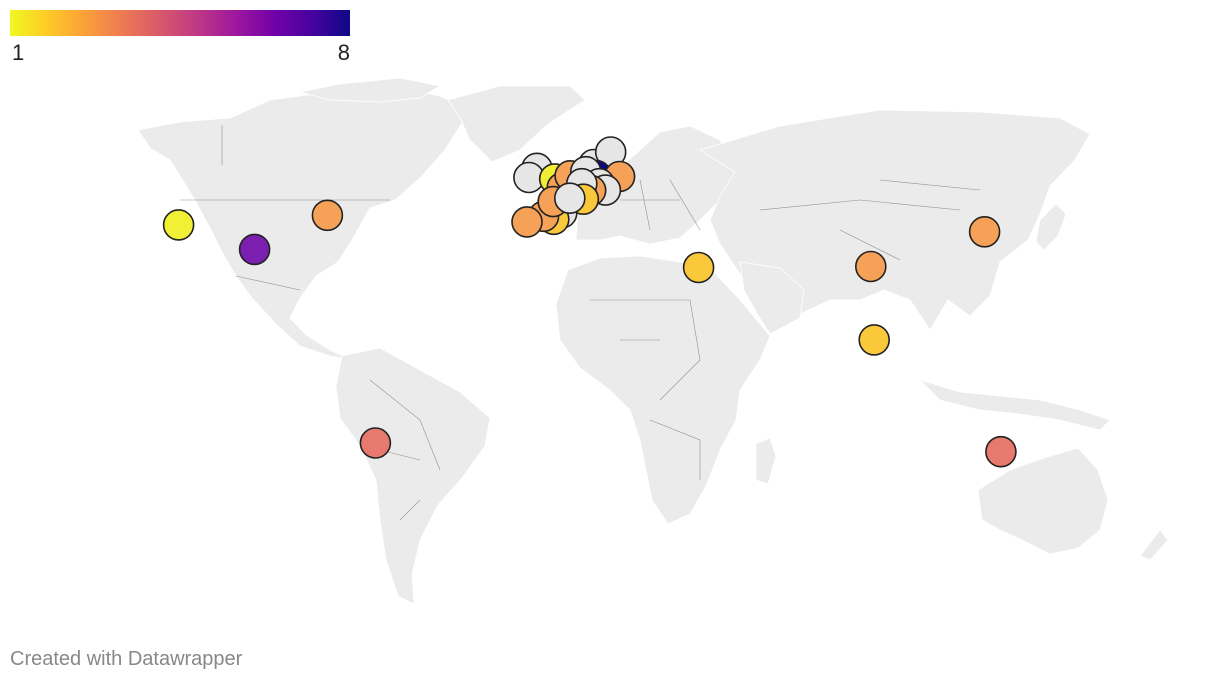 The image size is (1220, 684). I want to click on city-marker-tokyo, so click(984, 232).